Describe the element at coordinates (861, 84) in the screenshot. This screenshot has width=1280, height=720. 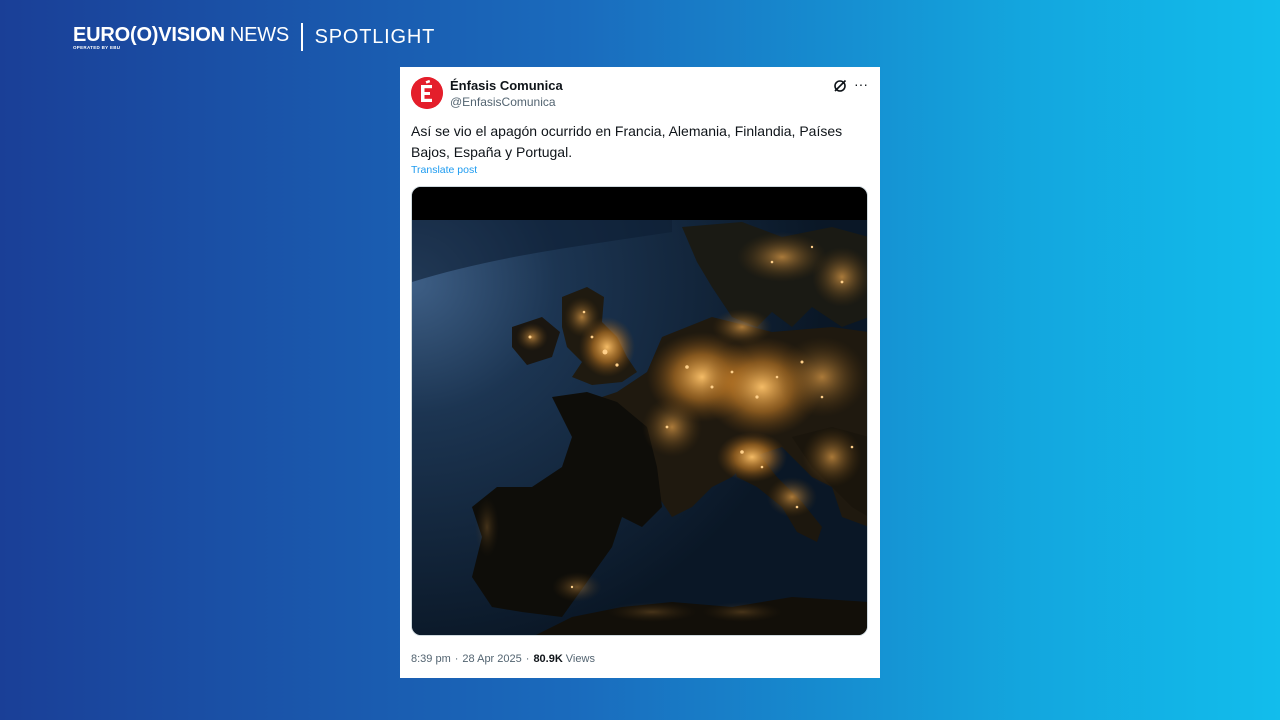
I see `more-options-icon: ···` at that location.